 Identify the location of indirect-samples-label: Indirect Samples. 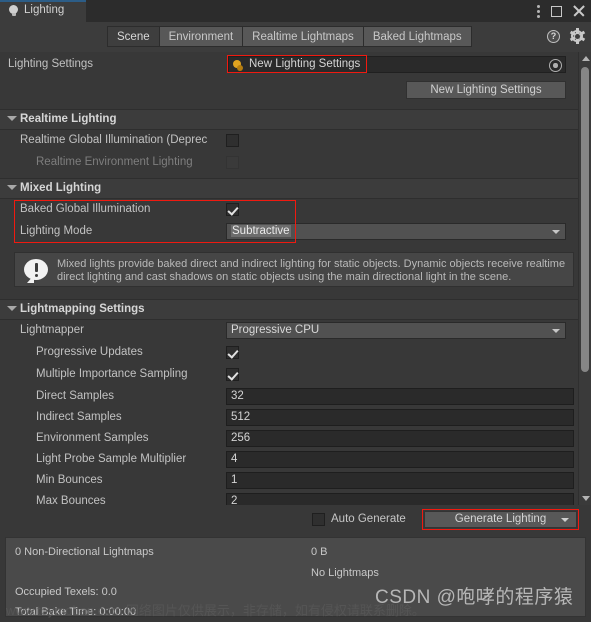
(79, 417).